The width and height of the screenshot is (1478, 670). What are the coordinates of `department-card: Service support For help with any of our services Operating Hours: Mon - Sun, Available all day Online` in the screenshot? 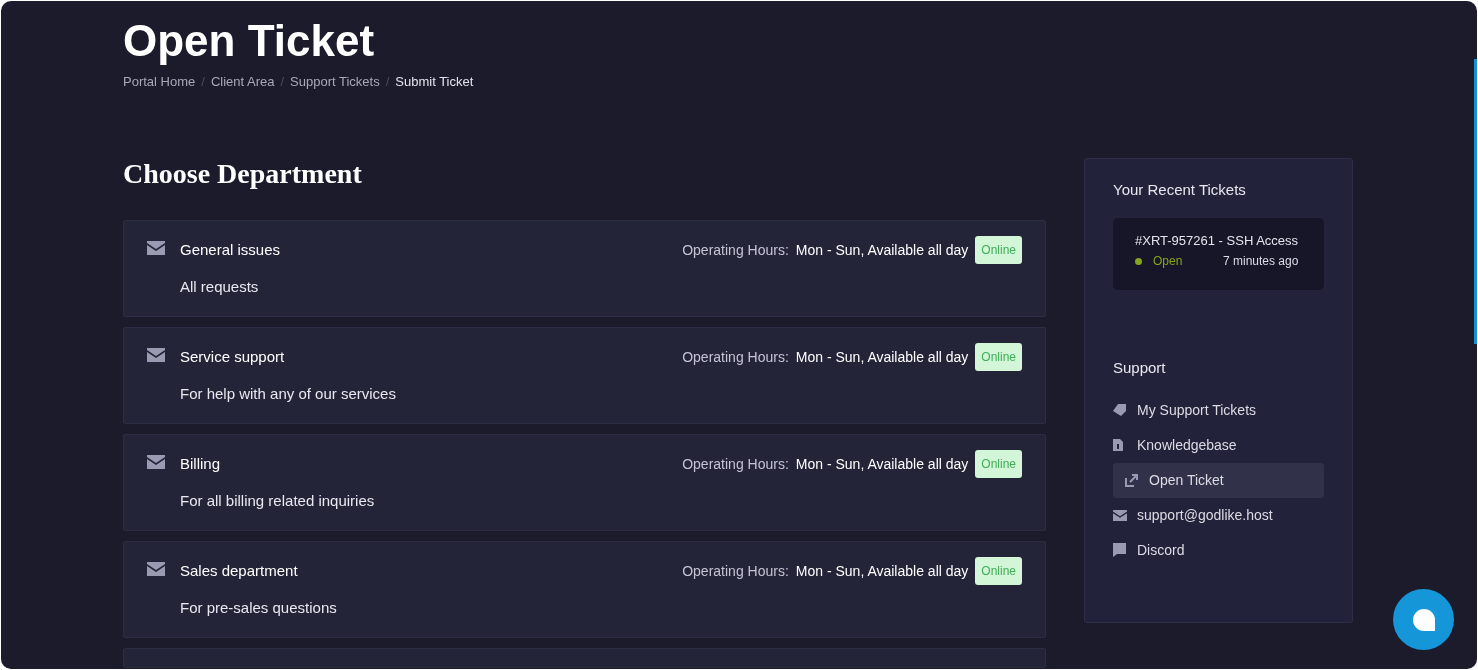 It's located at (584, 375).